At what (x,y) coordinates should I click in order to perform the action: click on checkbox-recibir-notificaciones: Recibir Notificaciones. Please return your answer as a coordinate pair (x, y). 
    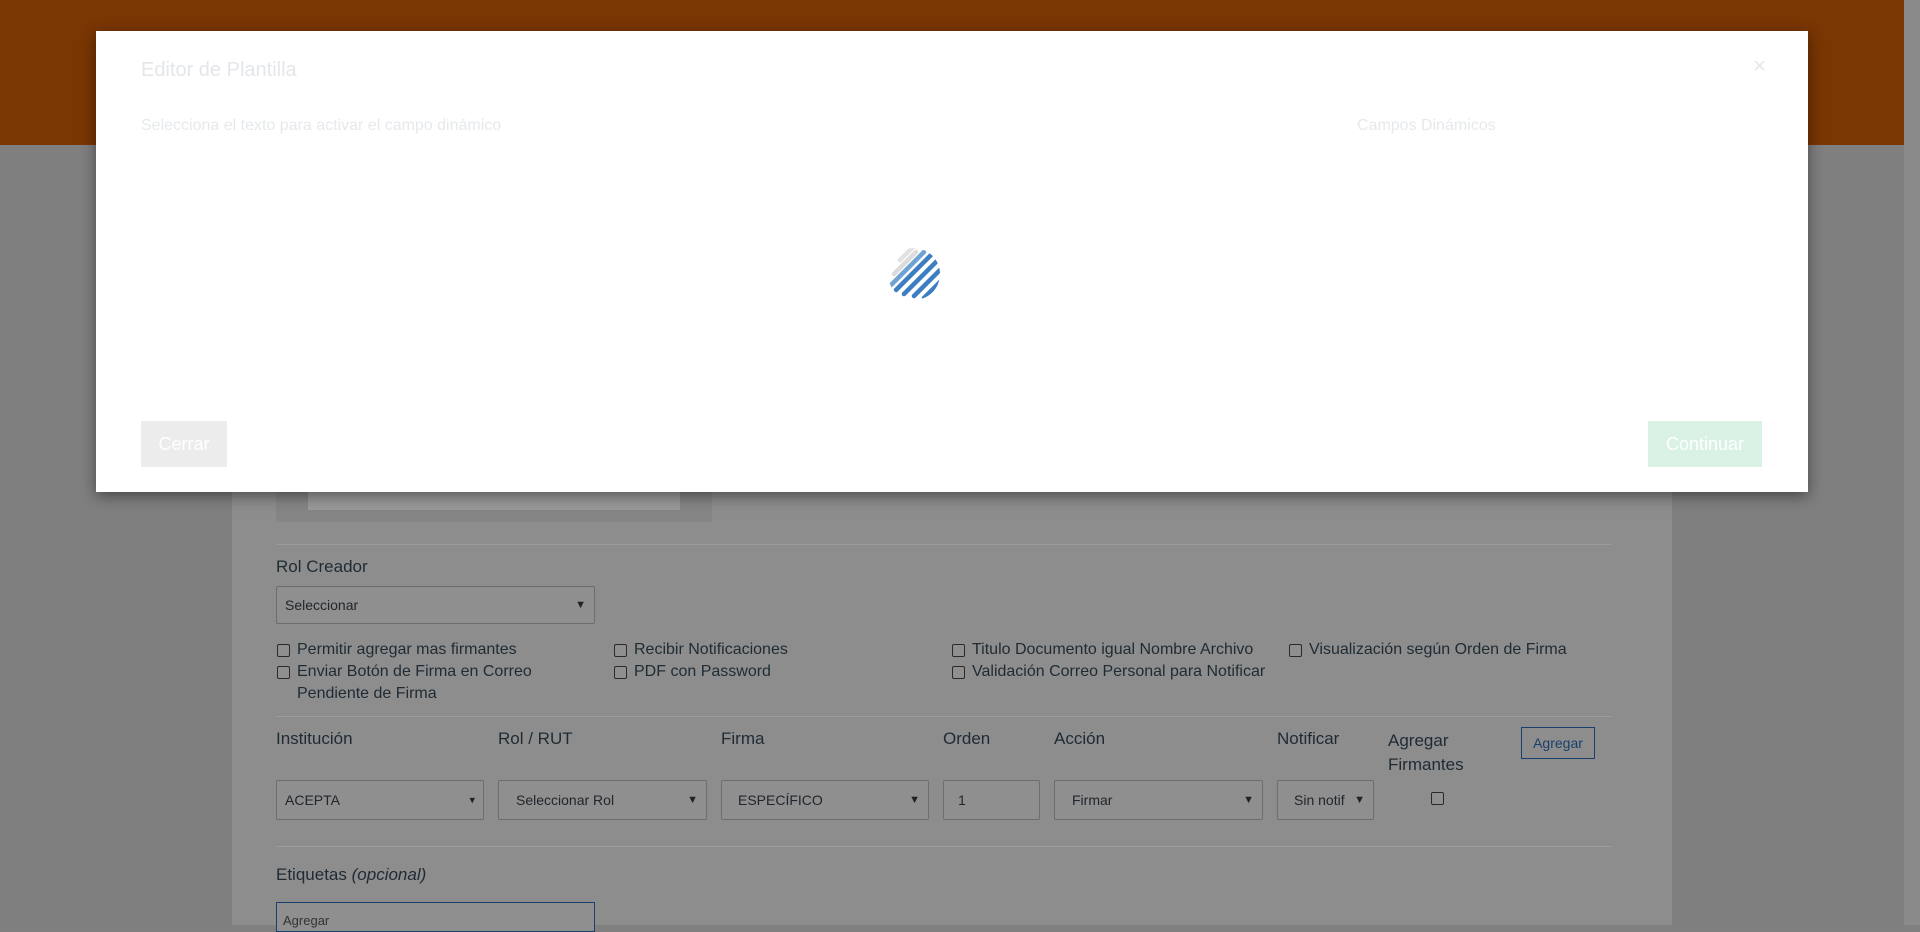
    Looking at the image, I should click on (701, 650).